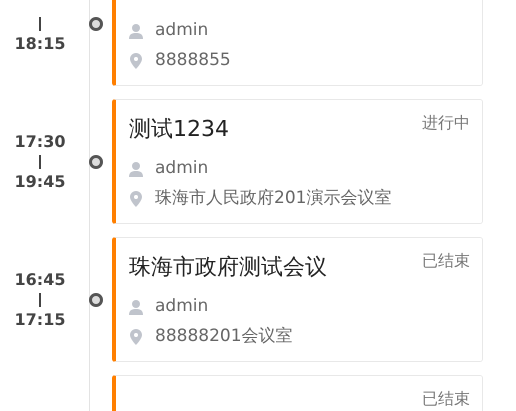  What do you see at coordinates (273, 198) in the screenshot?
I see `meeting-location: 珠海市人民政府201演示会议室` at bounding box center [273, 198].